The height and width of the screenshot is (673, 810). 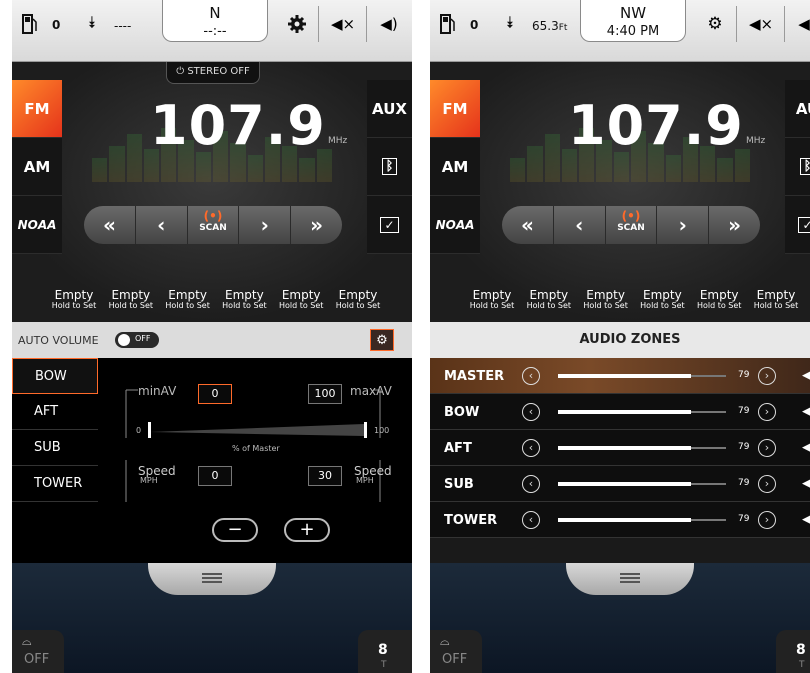 I want to click on power-icon: ⏻, so click(x=182, y=71).